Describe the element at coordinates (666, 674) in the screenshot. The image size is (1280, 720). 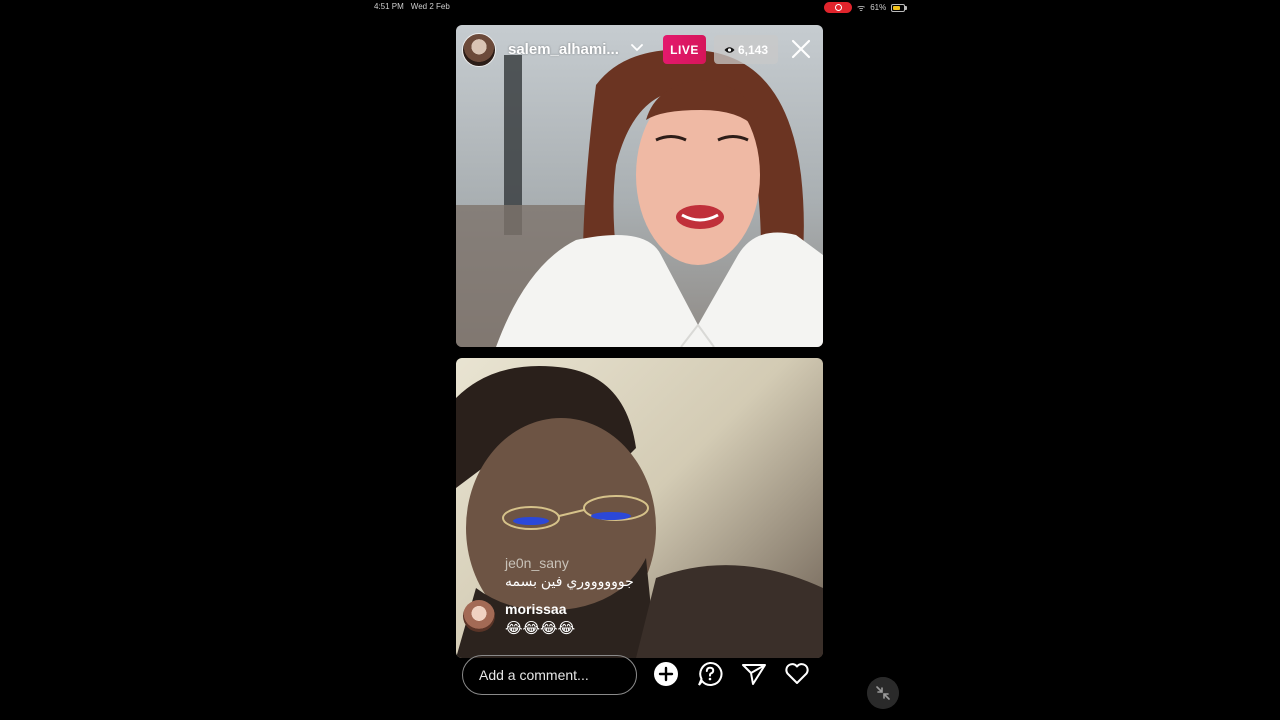
I see `plus-circle-icon` at that location.